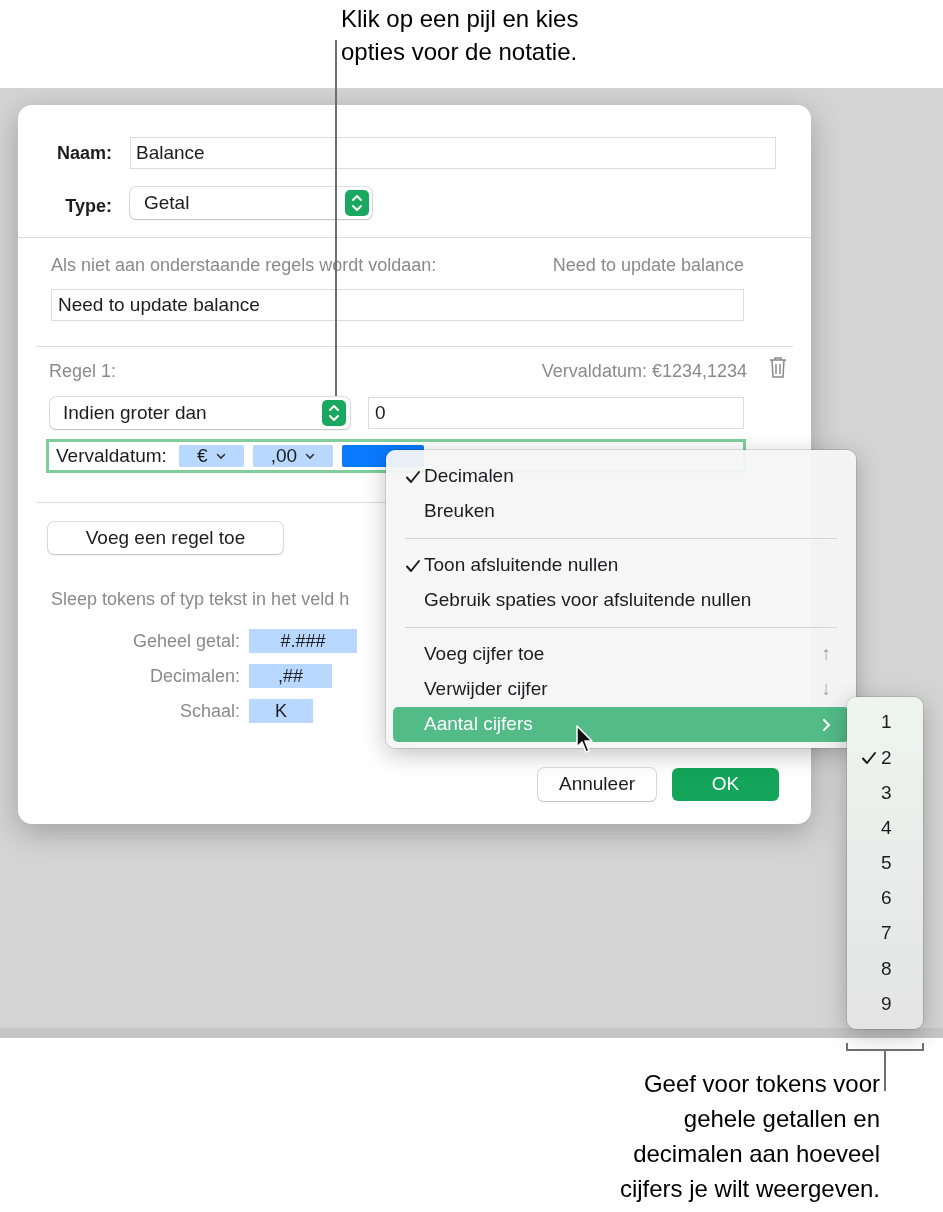 Image resolution: width=943 pixels, height=1212 pixels. I want to click on format-label: Vervaldatum:, so click(111, 455).